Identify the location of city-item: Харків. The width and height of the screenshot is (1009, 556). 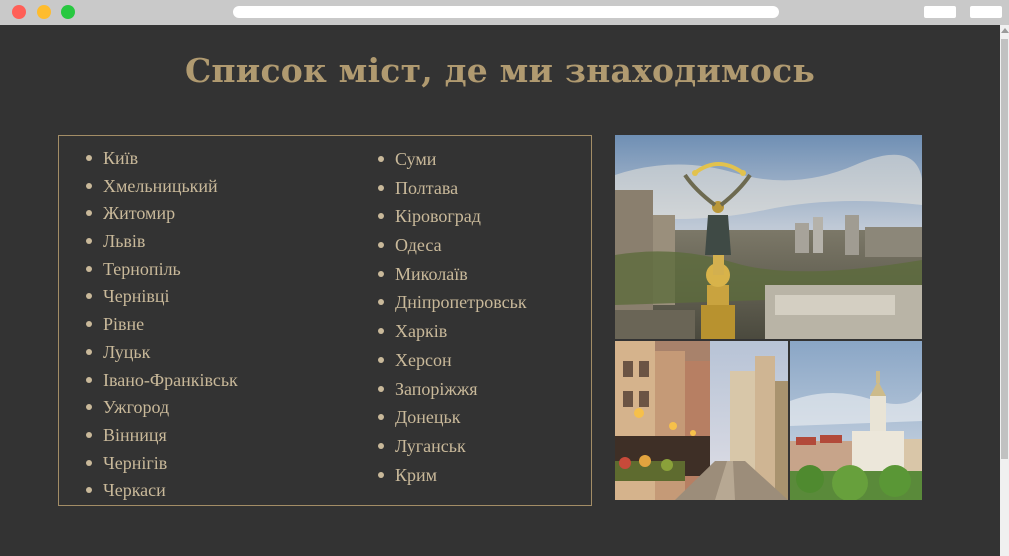
(451, 335).